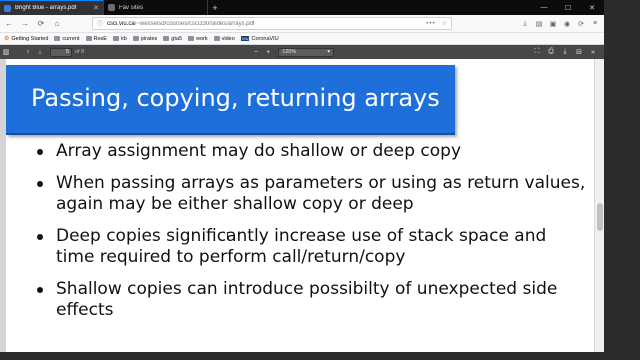 The image size is (640, 360). Describe the element at coordinates (579, 52) in the screenshot. I see `bookmark-view-icon: ⊟` at that location.